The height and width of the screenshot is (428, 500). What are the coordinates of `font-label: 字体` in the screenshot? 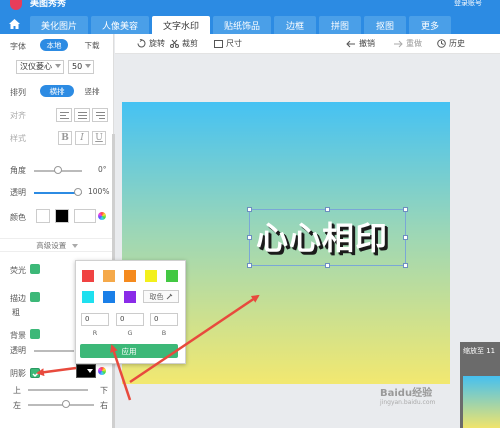 It's located at (18, 46).